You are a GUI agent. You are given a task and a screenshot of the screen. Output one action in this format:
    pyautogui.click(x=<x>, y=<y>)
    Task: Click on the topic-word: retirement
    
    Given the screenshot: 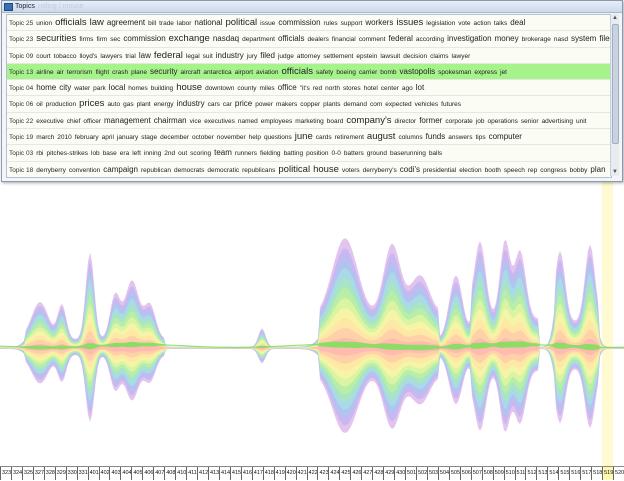 What is the action you would take?
    pyautogui.click(x=349, y=137)
    